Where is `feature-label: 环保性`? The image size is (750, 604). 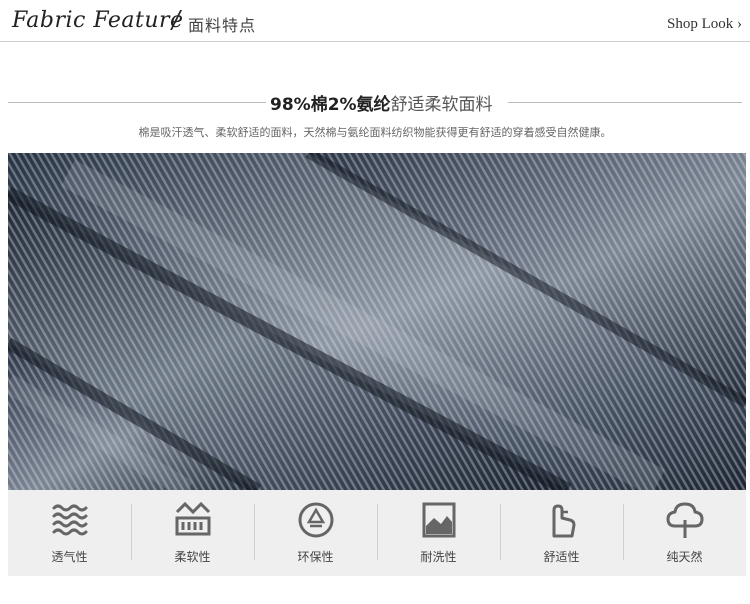 feature-label: 环保性 is located at coordinates (315, 557).